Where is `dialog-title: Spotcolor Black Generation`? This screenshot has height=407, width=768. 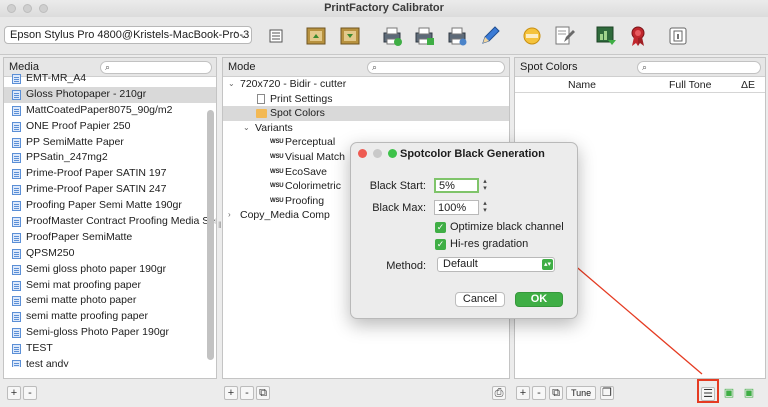
dialog-title: Spotcolor Black Generation is located at coordinates (472, 154).